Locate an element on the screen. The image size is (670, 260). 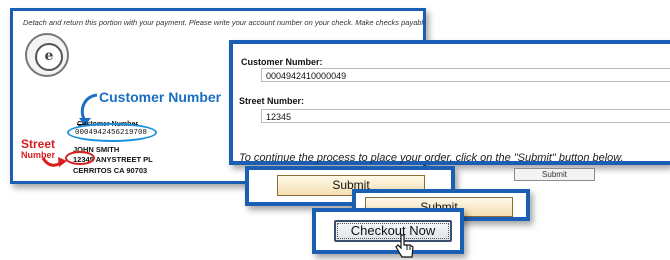
street-number-label: Street Number: is located at coordinates (272, 101).